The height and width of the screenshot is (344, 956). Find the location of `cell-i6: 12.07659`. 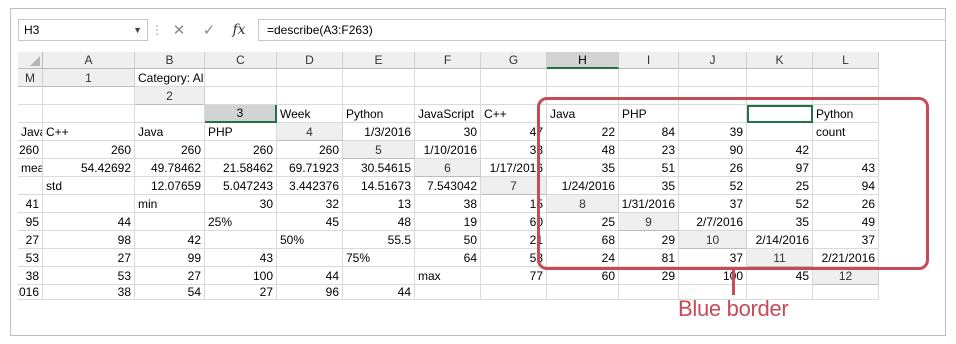

cell-i6: 12.07659 is located at coordinates (170, 186).